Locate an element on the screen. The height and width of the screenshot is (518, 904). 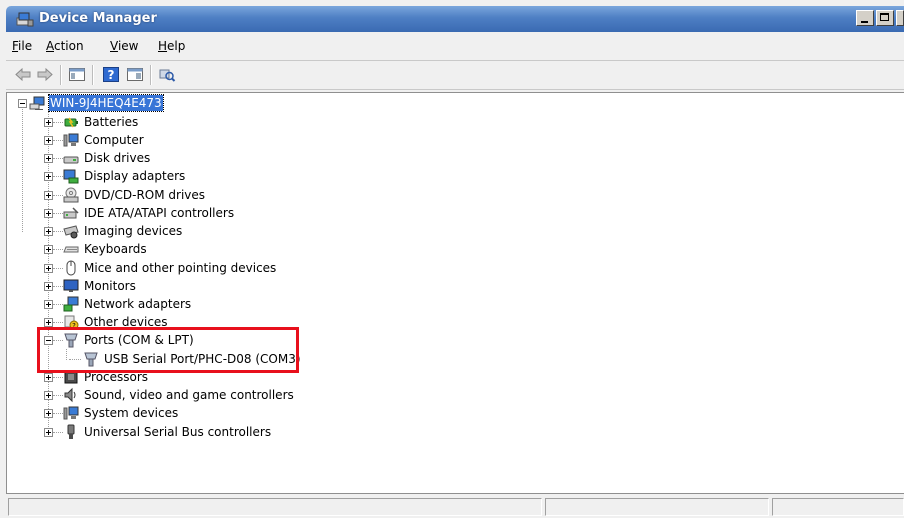
tree-item-processors: Processors is located at coordinates (106, 377).